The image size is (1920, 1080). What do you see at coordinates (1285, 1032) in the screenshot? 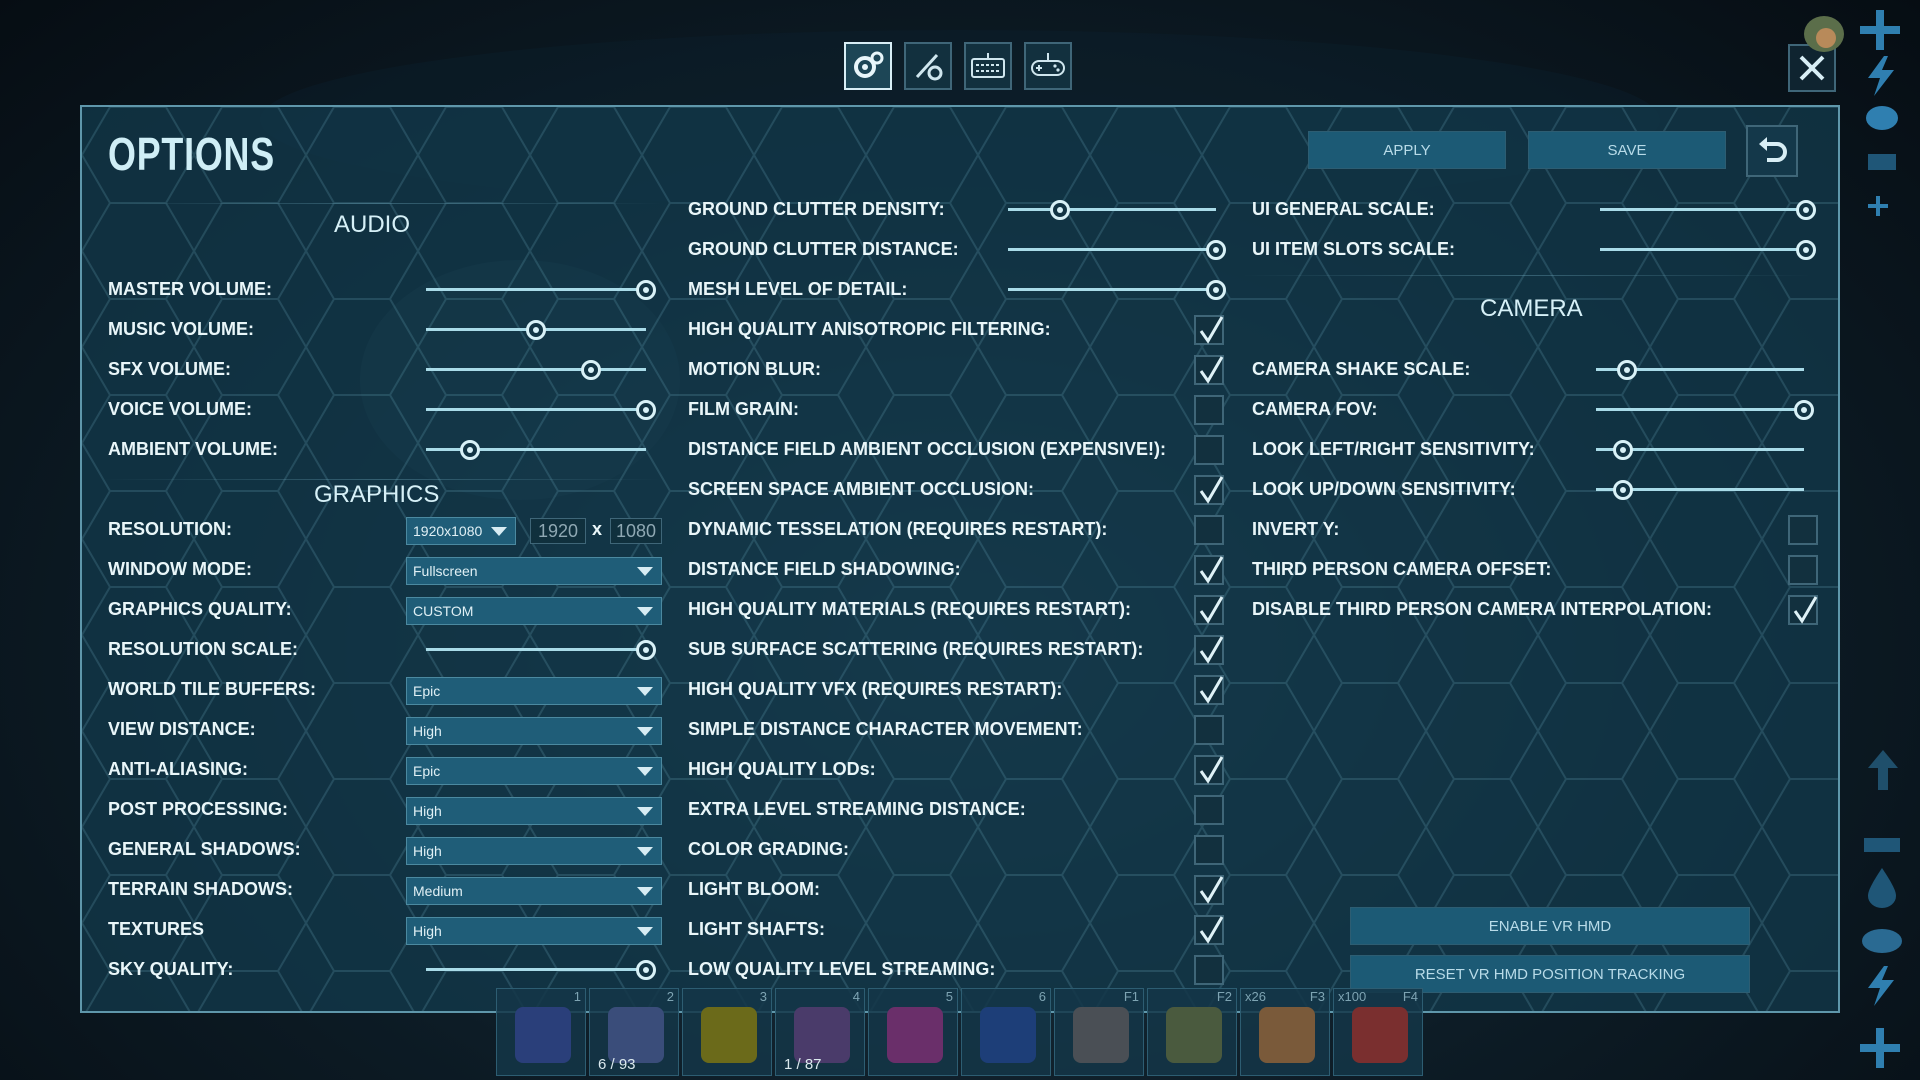
I see `hotbar-slot: F3 x26` at bounding box center [1285, 1032].